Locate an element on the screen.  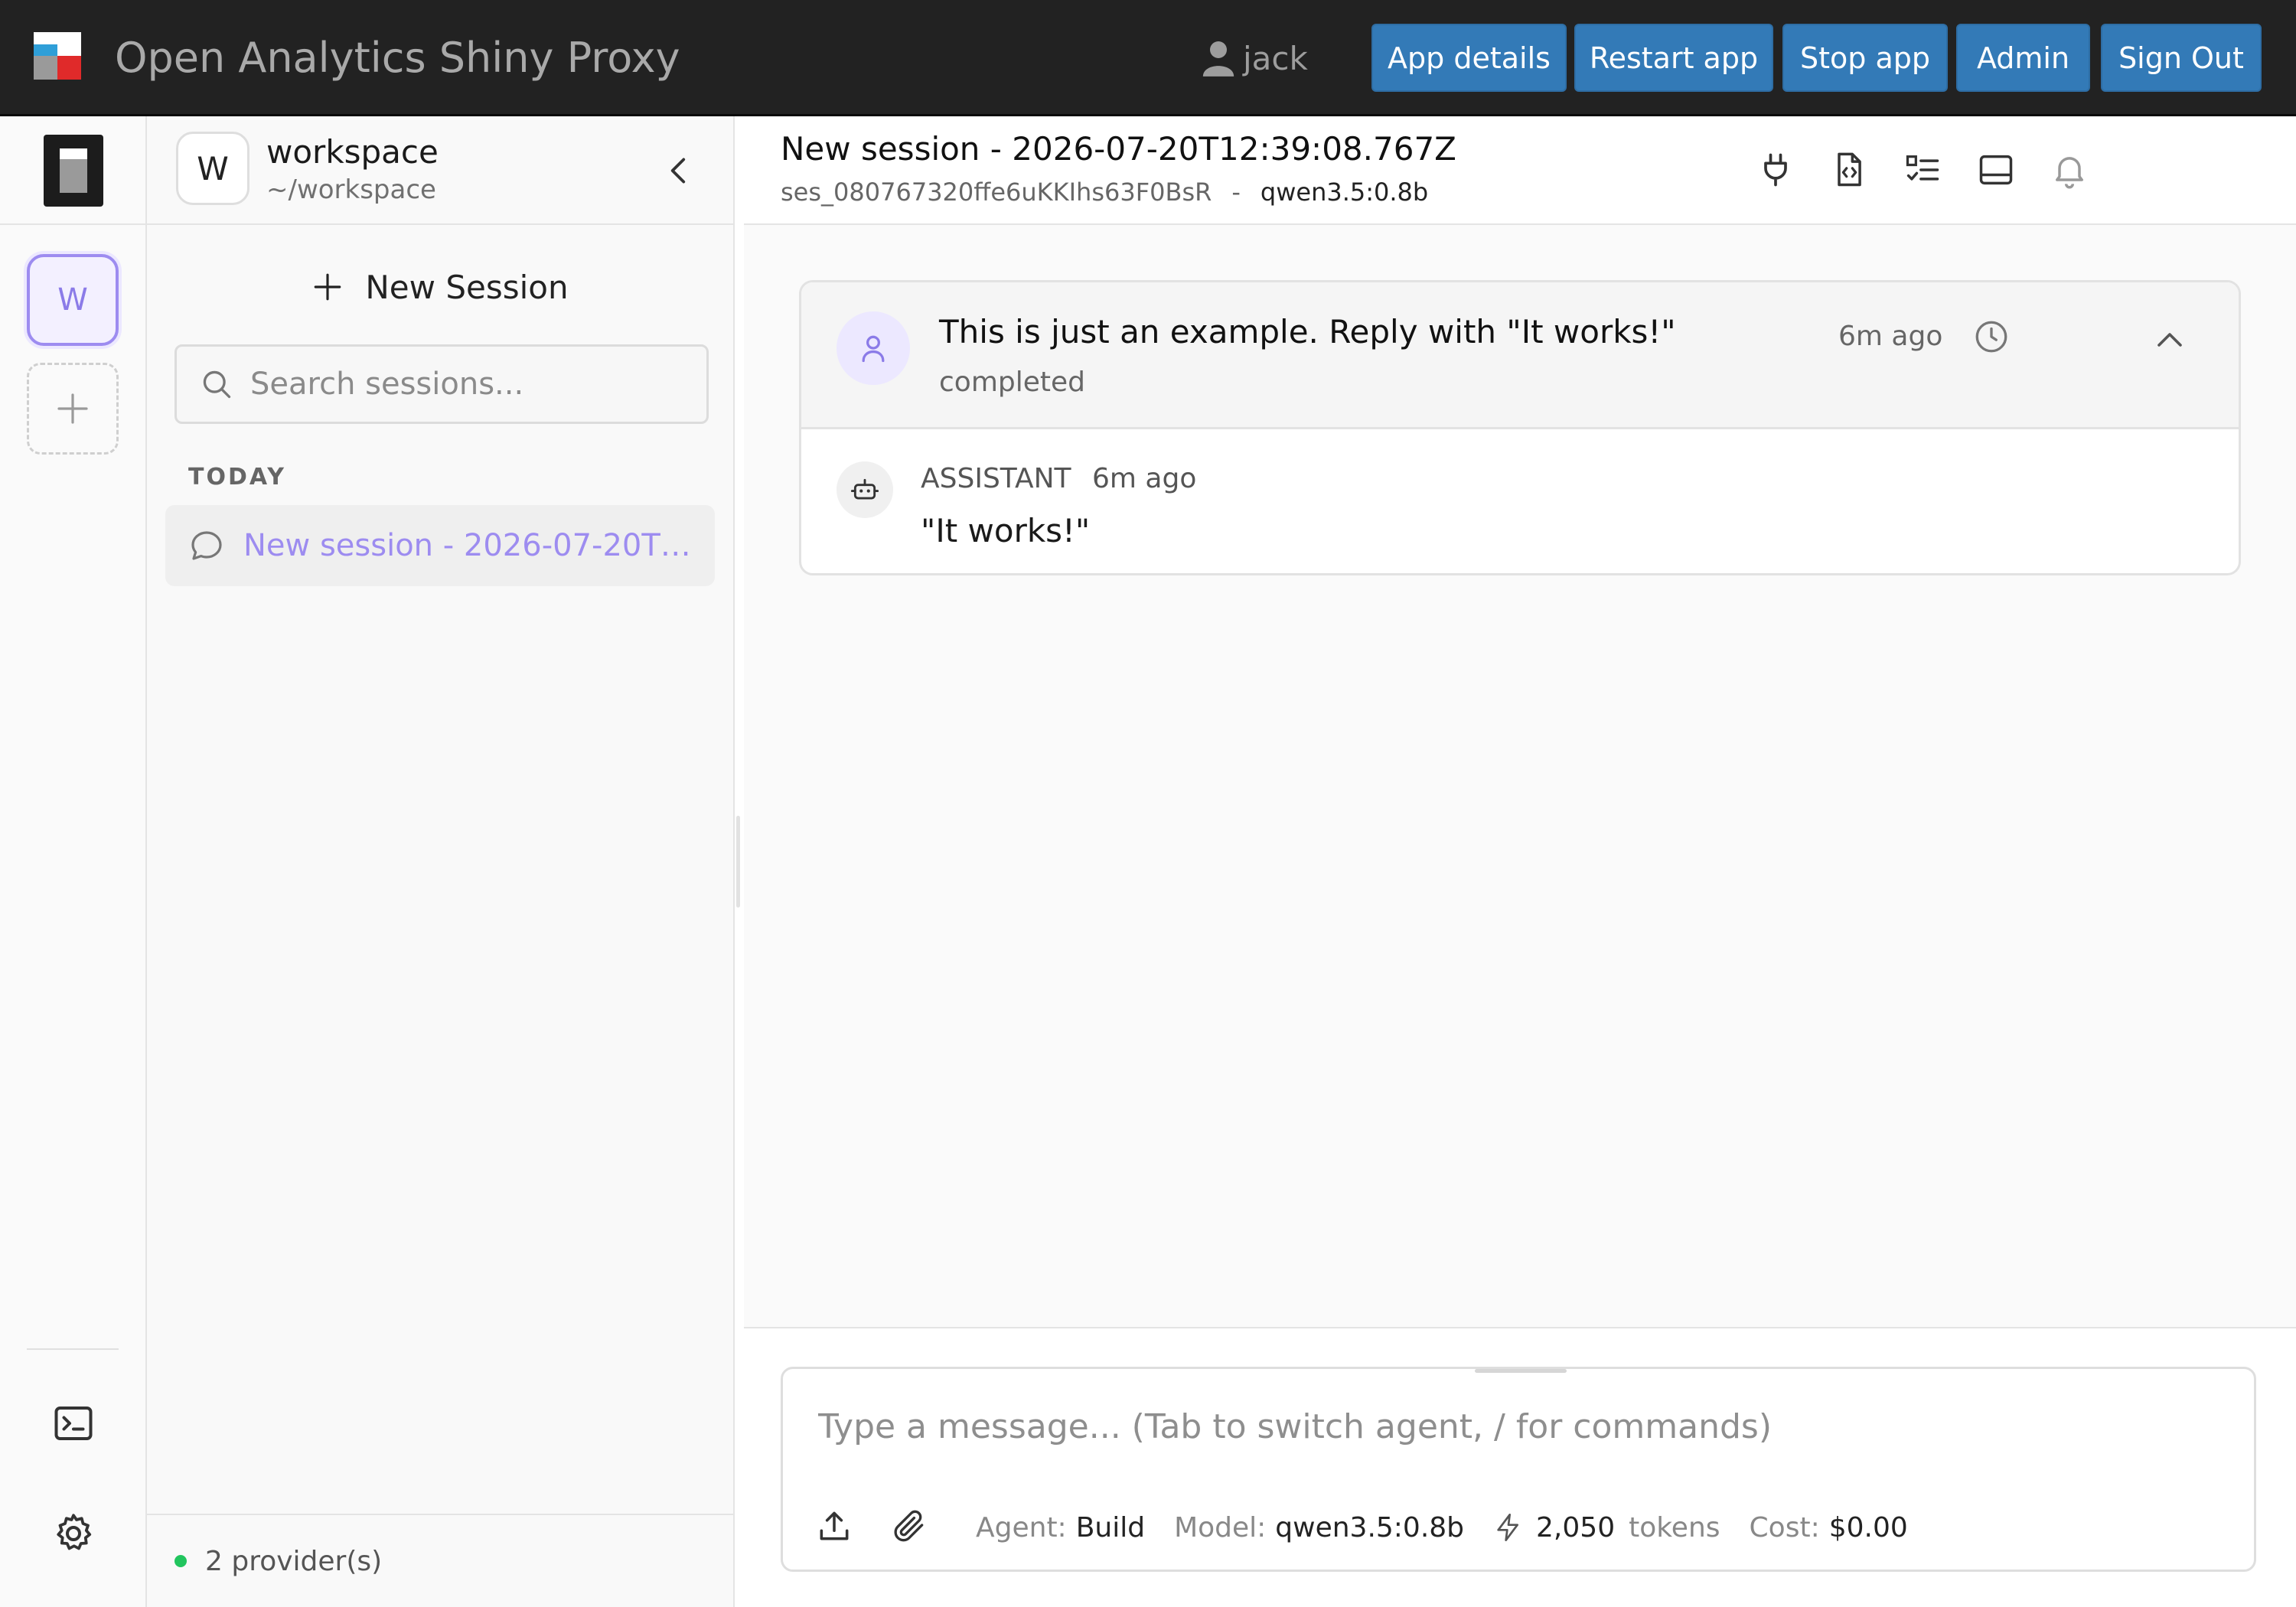
robot-icon is located at coordinates (864, 489).